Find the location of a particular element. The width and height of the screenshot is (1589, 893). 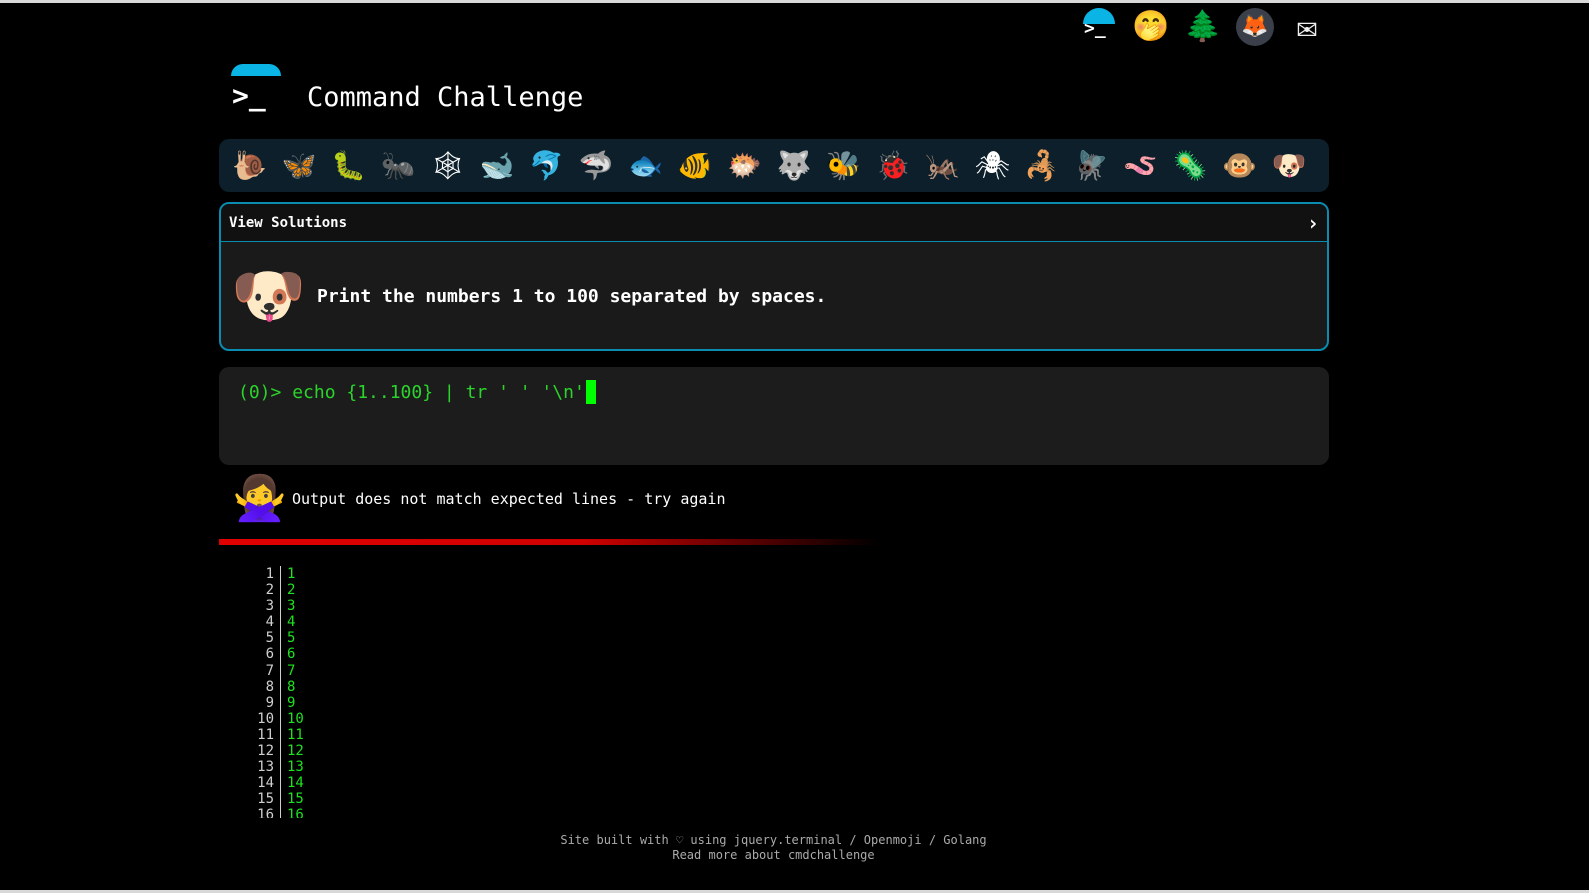

scorpion-icon: 🦂 is located at coordinates (1042, 165).